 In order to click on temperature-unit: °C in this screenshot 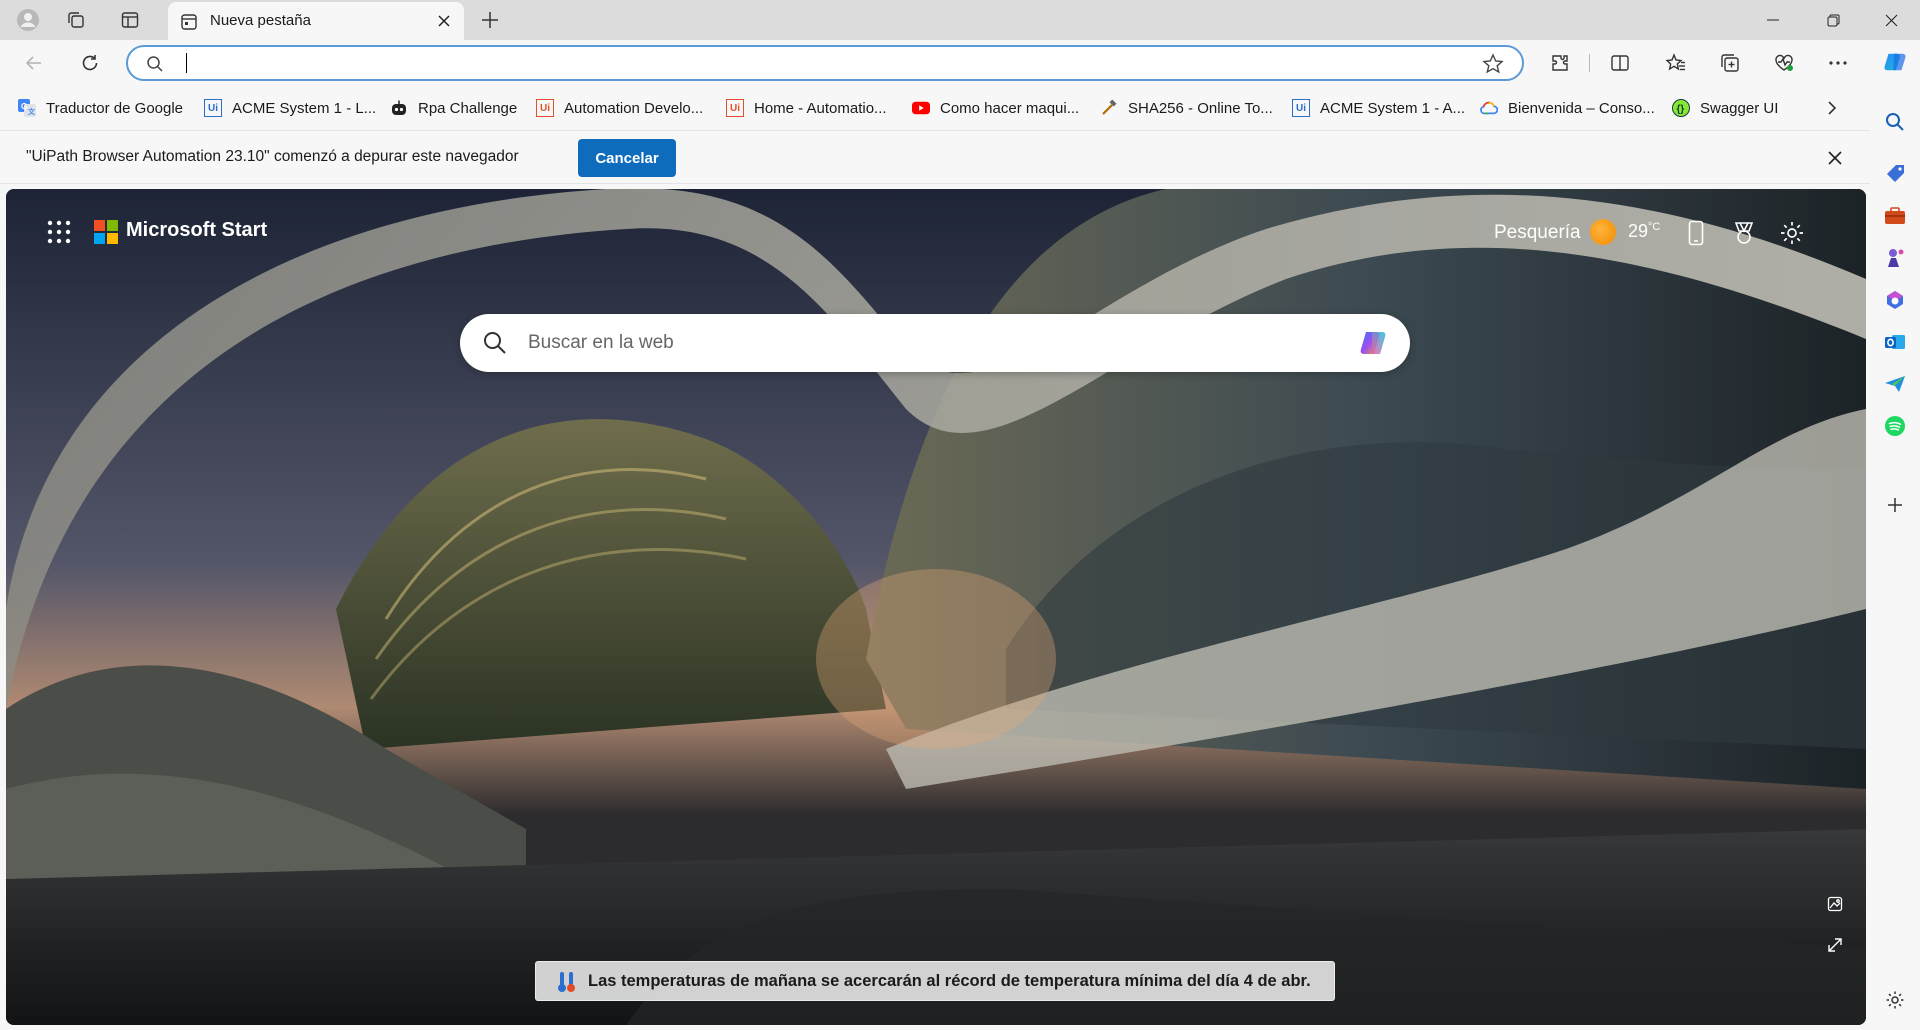, I will do `click(1654, 227)`.